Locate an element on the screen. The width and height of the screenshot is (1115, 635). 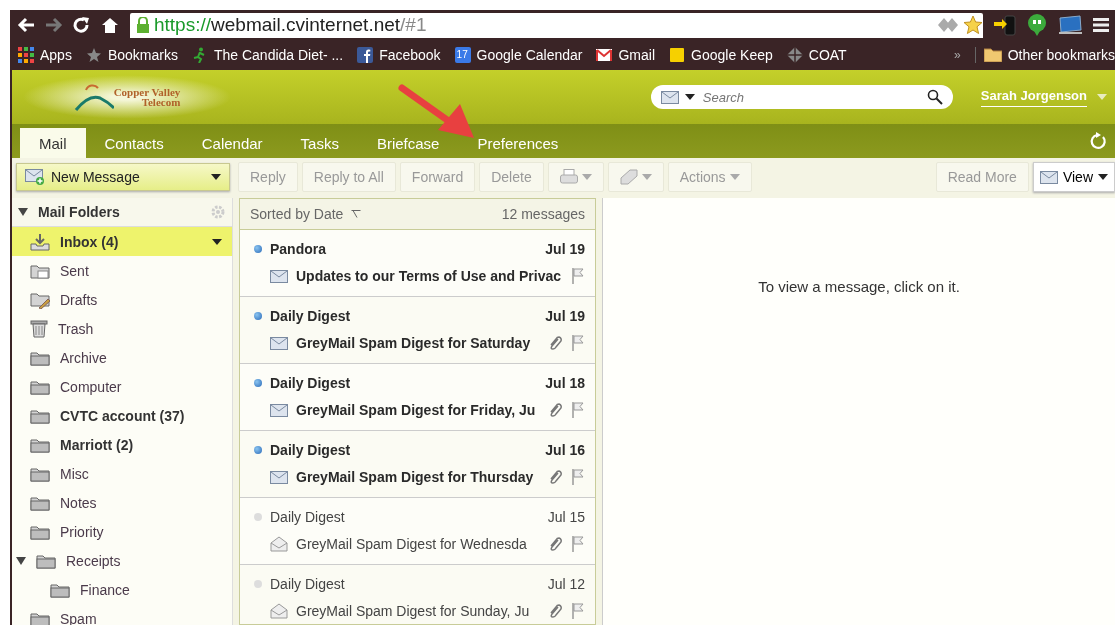
message-item: Daily Digest Jul 12 GreyMail Spam Digest for Sunday, Ju is located at coordinates (417, 594).